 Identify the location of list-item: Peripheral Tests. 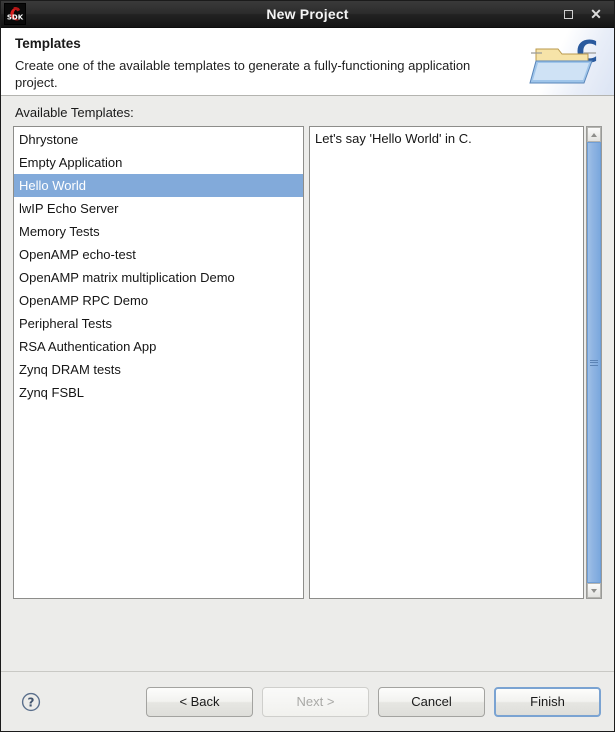
(158, 323).